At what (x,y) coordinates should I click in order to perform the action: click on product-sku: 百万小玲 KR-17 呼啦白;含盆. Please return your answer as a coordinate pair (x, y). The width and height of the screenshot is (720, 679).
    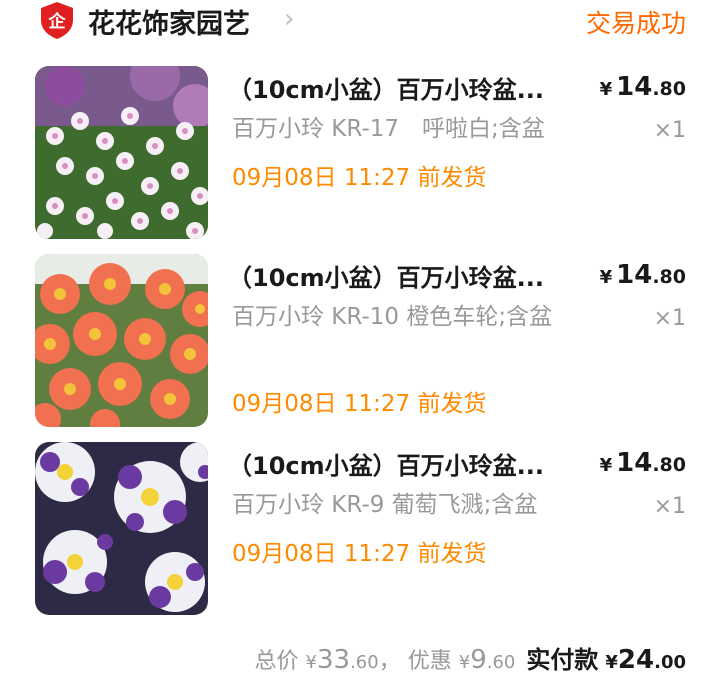
    Looking at the image, I should click on (388, 129).